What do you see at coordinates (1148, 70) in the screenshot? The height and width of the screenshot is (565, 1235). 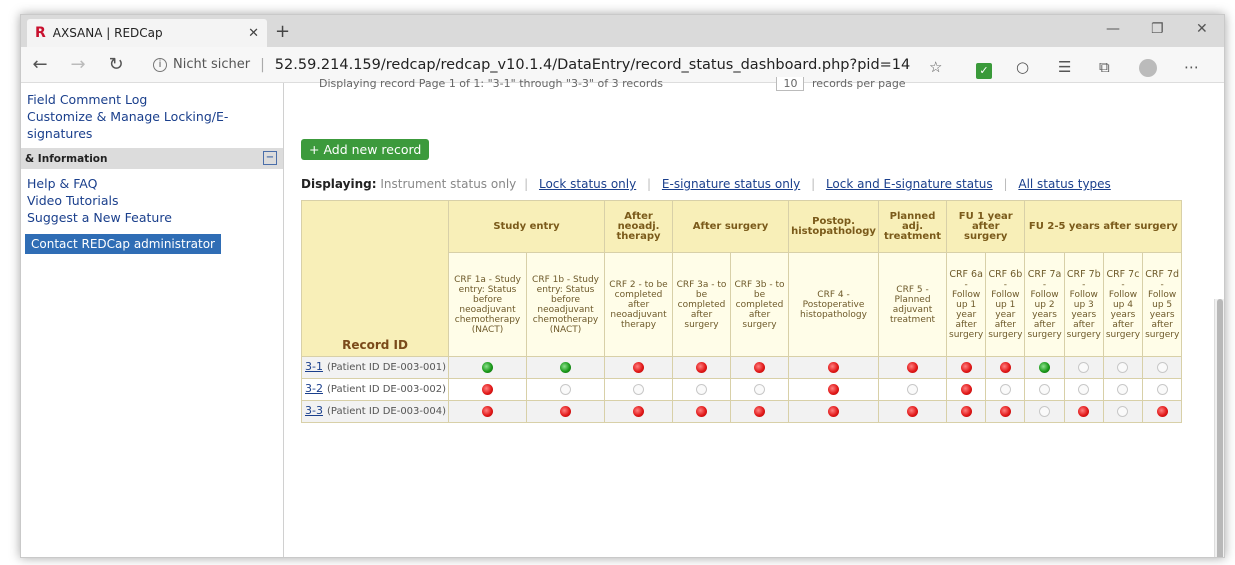 I see `profile-icon` at bounding box center [1148, 70].